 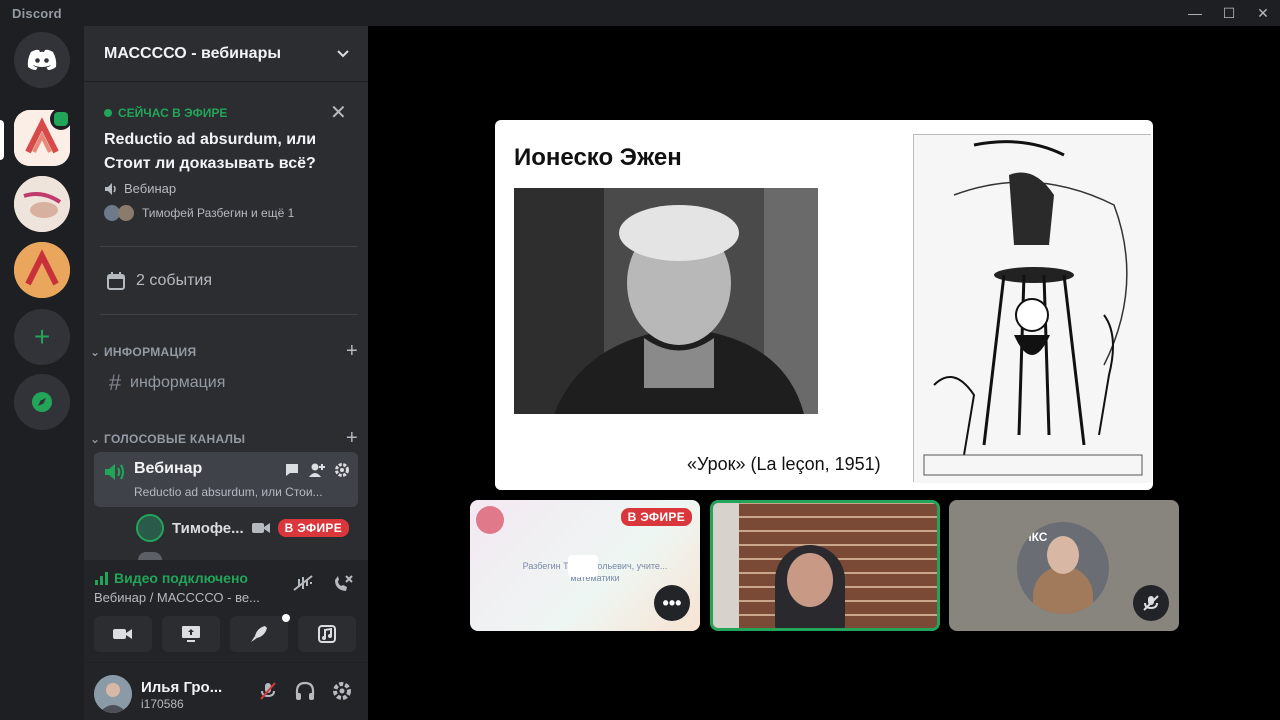 I want to click on app-name: Discord, so click(x=37, y=13).